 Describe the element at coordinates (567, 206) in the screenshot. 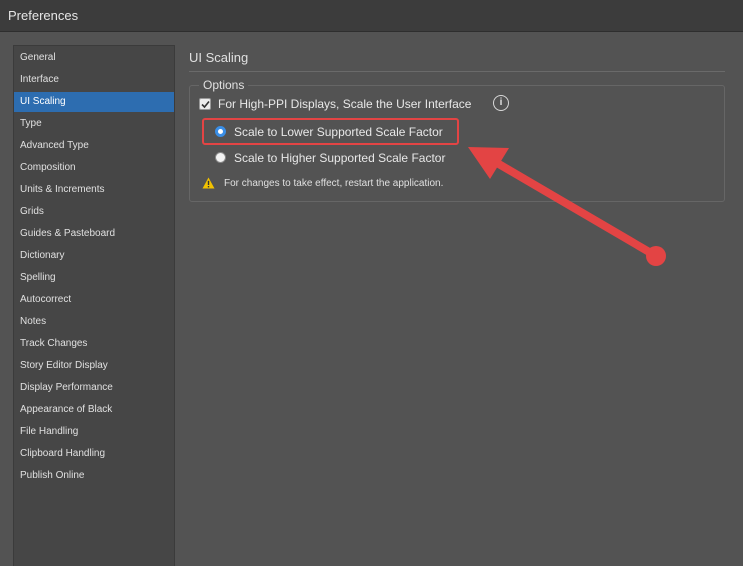

I see `annotation-arrow` at that location.